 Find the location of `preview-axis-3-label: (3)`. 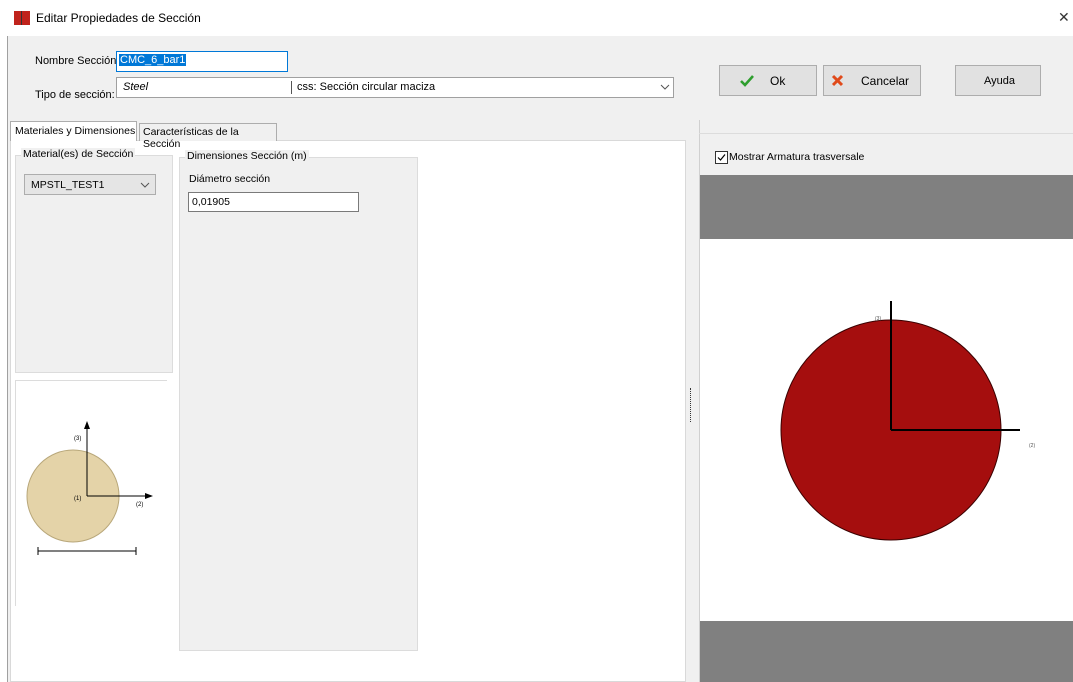

preview-axis-3-label: (3) is located at coordinates (878, 319).